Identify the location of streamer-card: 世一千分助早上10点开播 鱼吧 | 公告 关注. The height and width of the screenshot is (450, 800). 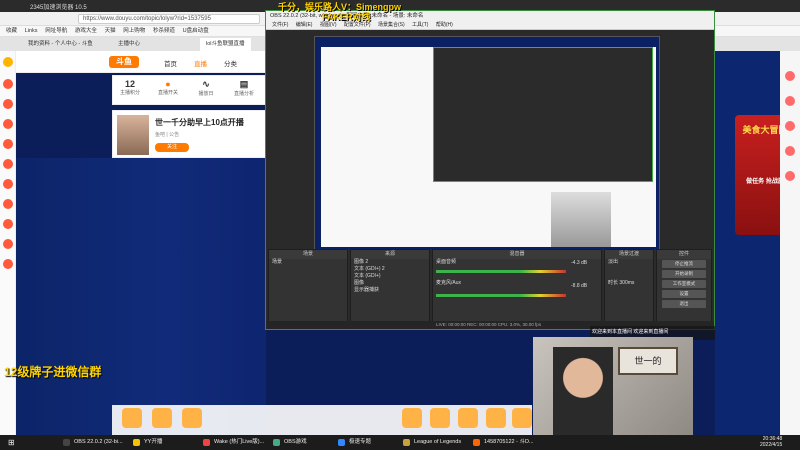
(189, 134).